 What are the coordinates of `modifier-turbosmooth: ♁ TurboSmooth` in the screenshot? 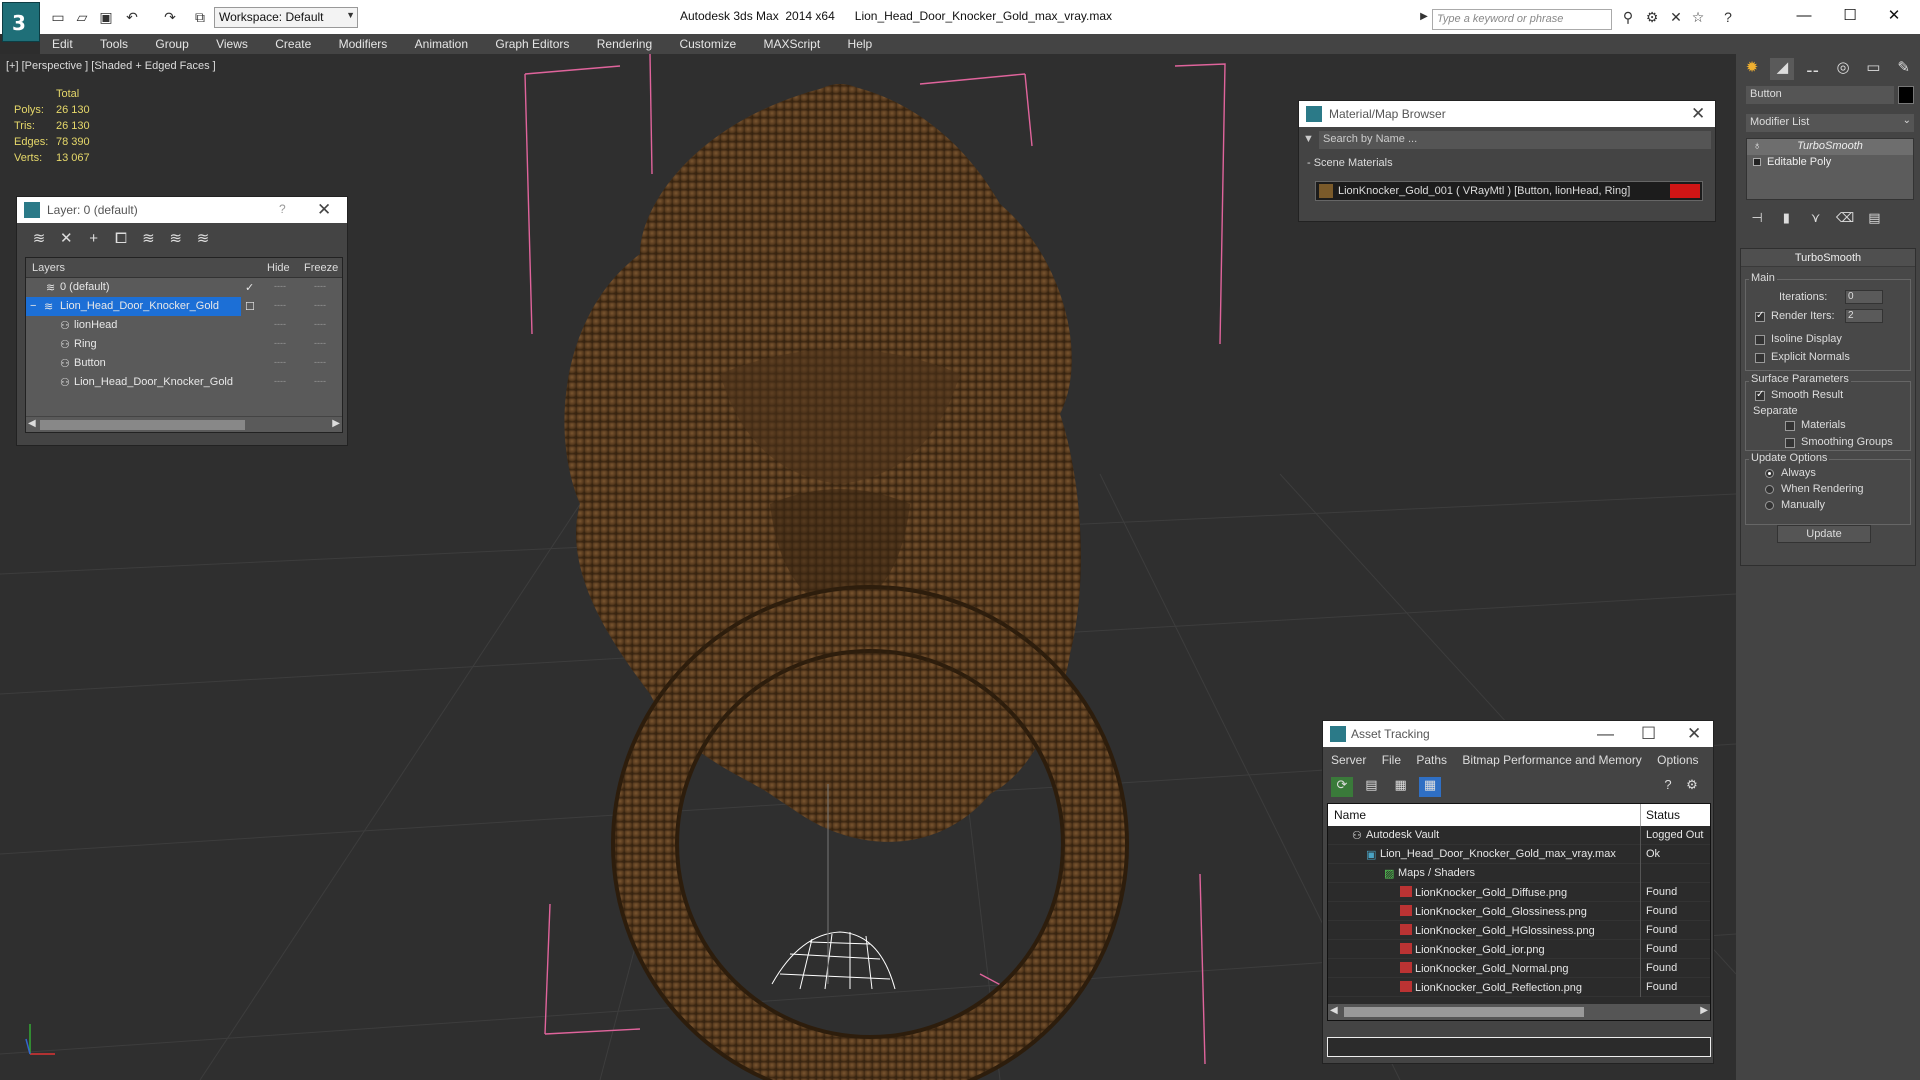 It's located at (1830, 147).